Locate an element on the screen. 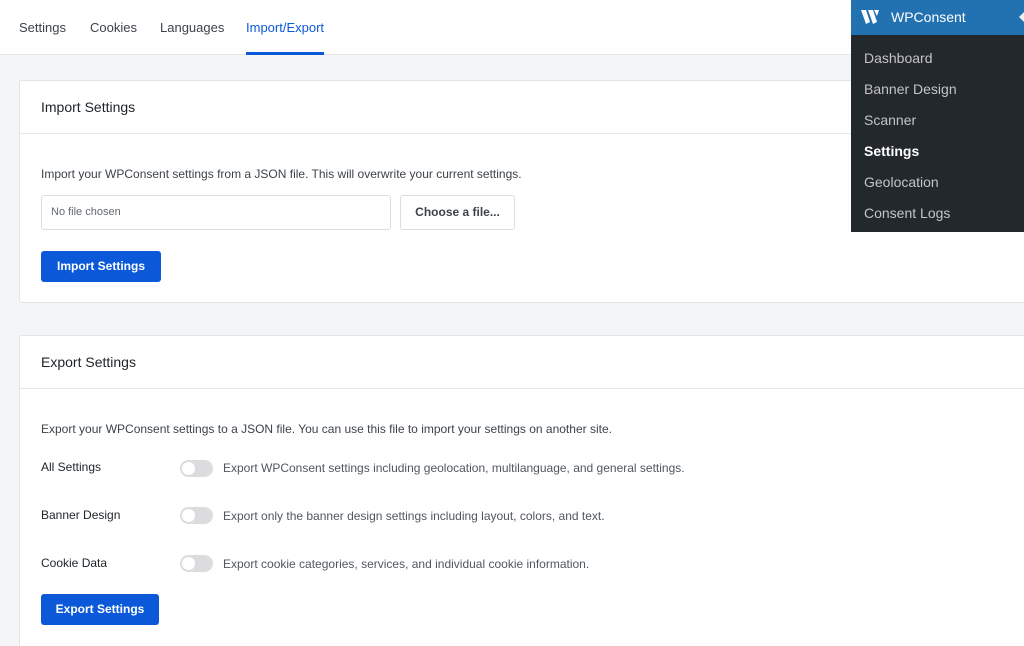  cookie-data-toggle is located at coordinates (196, 563).